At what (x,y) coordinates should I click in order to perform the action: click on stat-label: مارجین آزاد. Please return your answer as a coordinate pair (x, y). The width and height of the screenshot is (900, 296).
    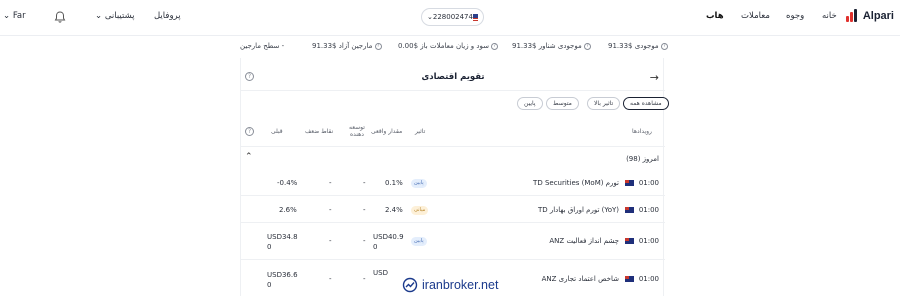
    Looking at the image, I should click on (355, 46).